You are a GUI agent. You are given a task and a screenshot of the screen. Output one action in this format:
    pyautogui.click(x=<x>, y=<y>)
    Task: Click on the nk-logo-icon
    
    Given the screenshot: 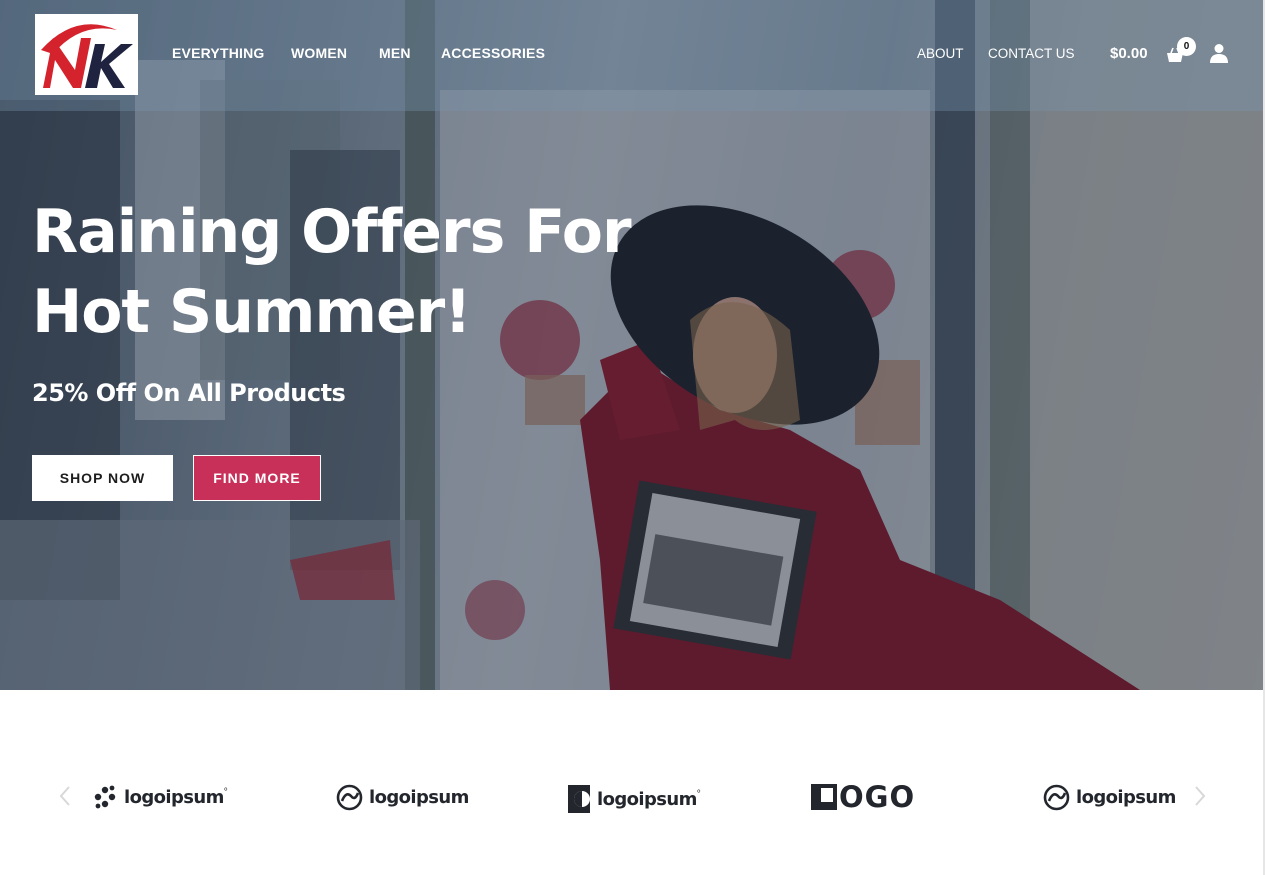 What is the action you would take?
    pyautogui.click(x=87, y=56)
    